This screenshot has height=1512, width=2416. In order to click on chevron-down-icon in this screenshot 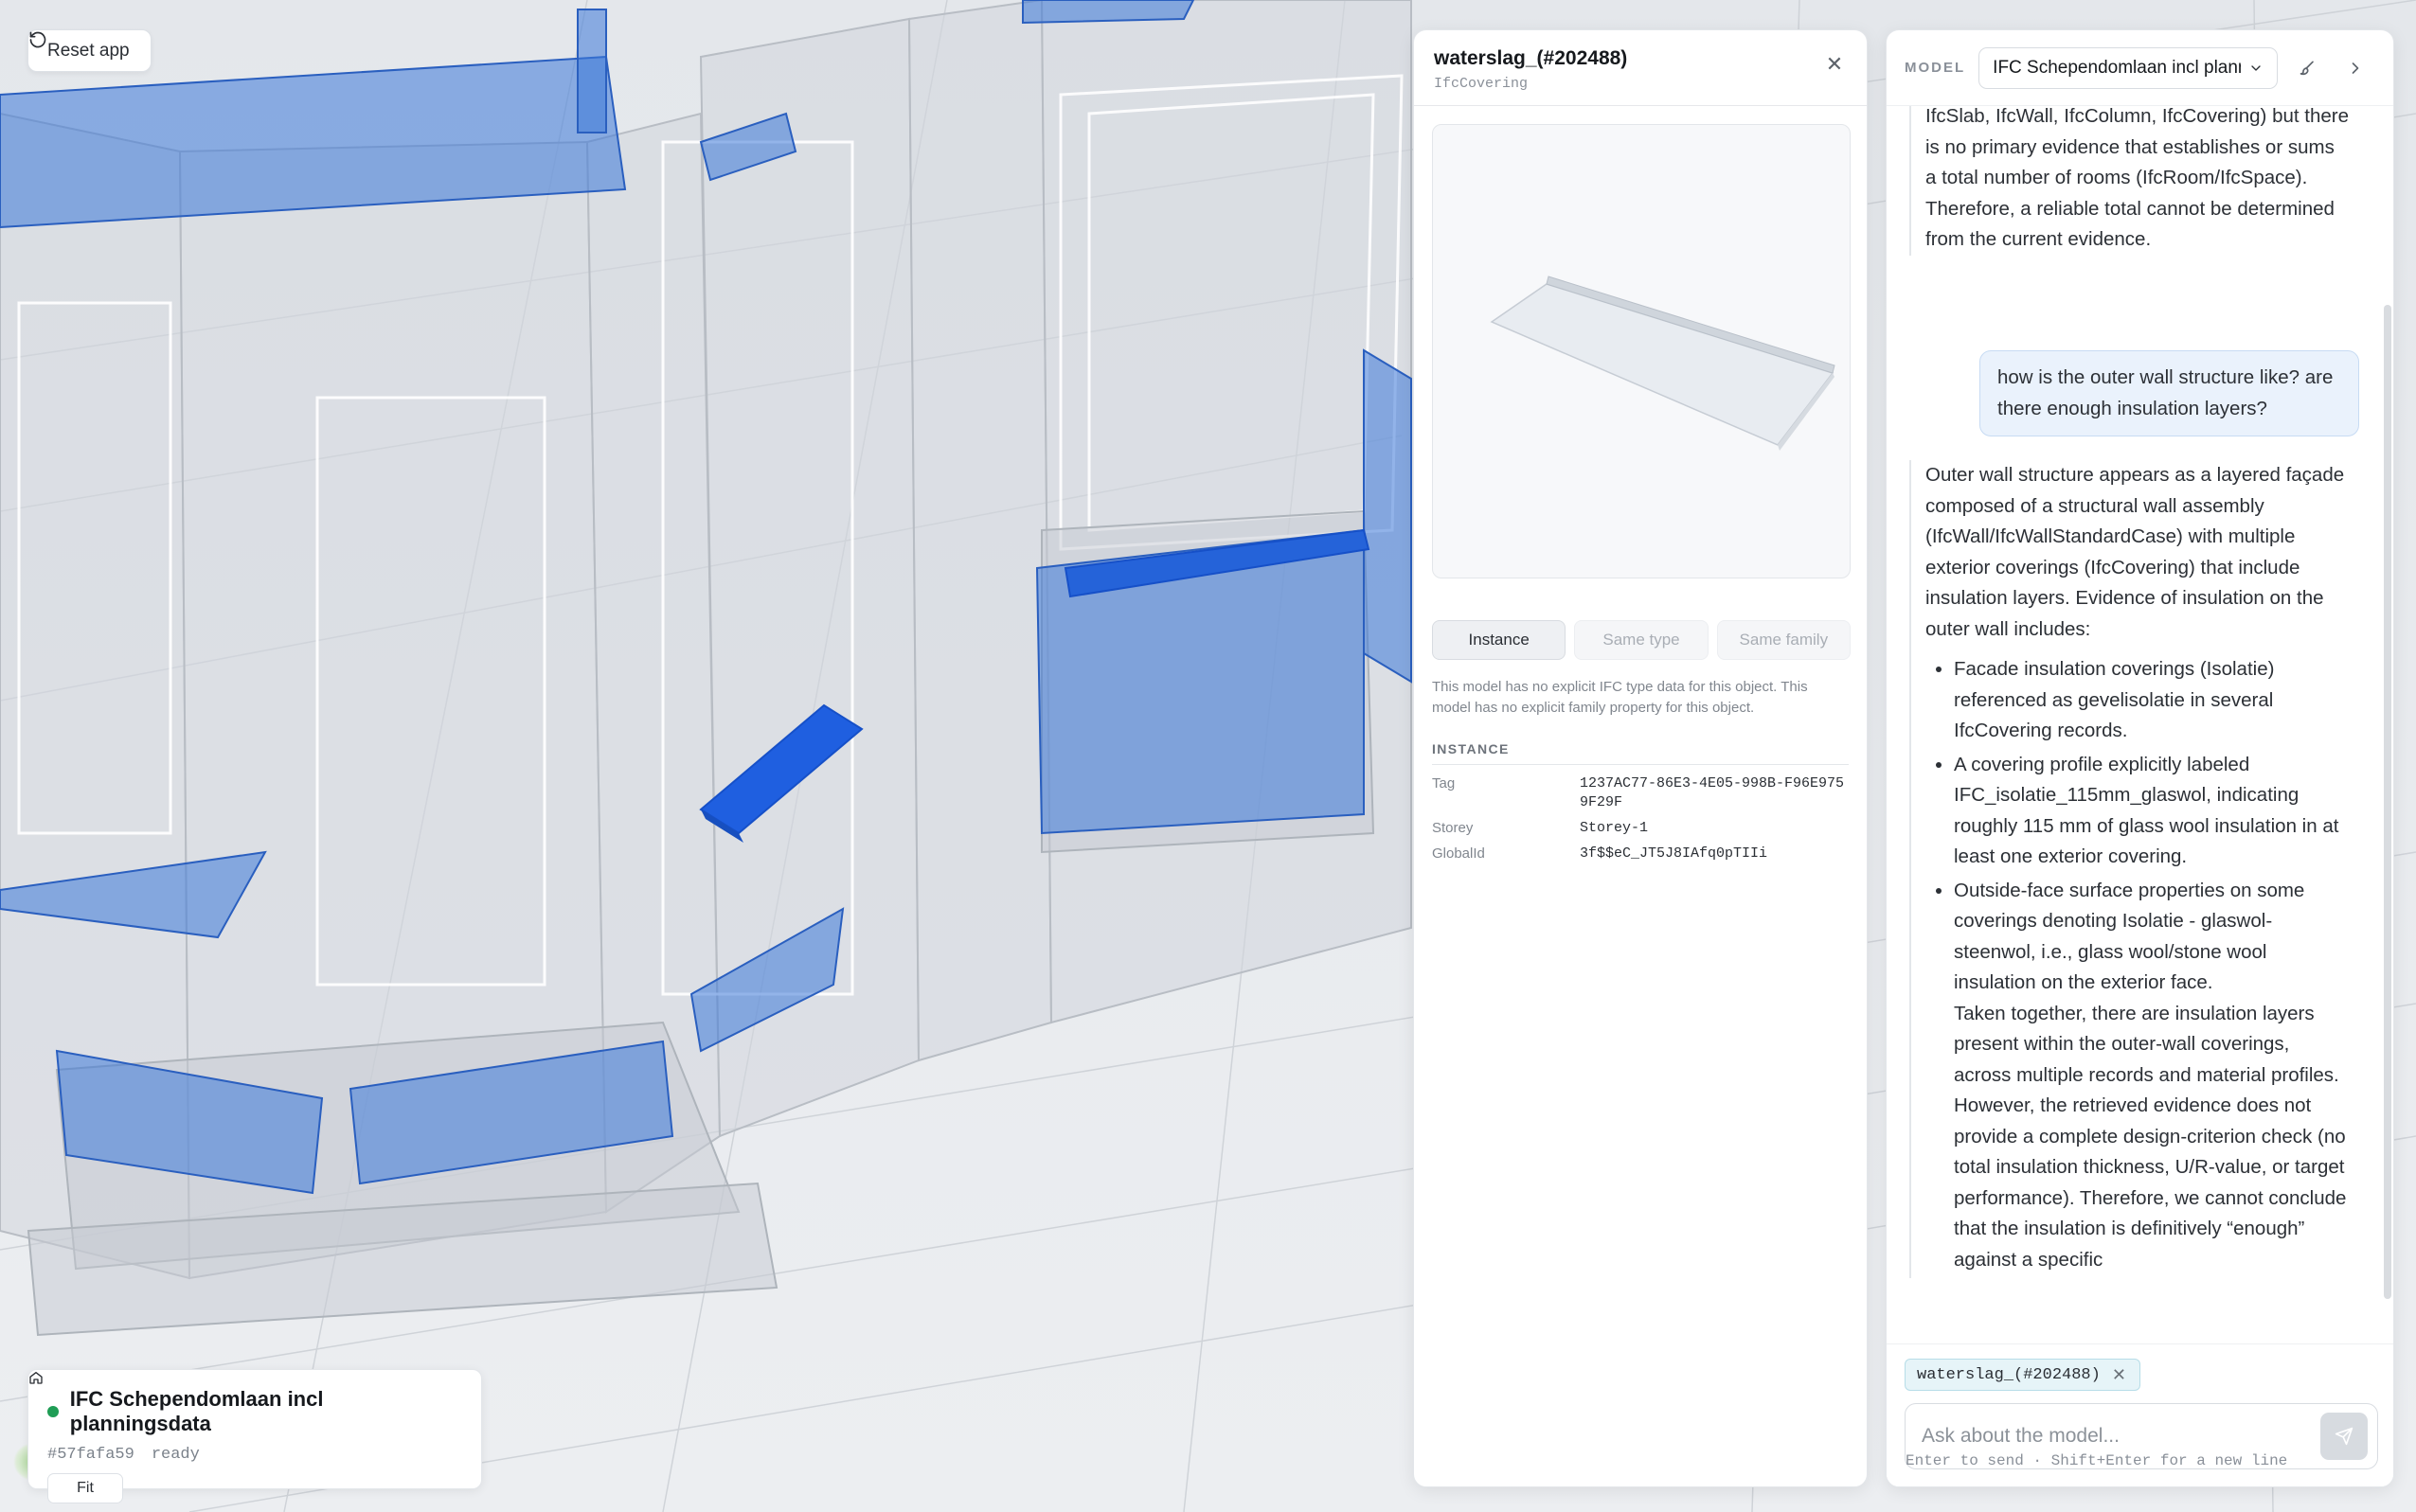, I will do `click(2256, 67)`.